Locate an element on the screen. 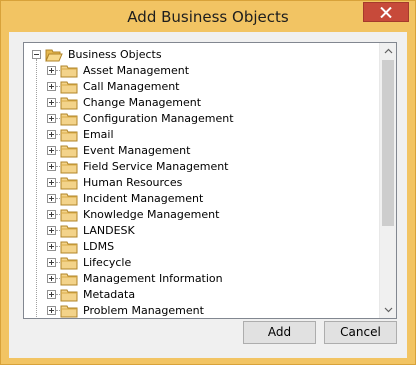 This screenshot has height=365, width=416. tree-item: Metadata is located at coordinates (177, 295).